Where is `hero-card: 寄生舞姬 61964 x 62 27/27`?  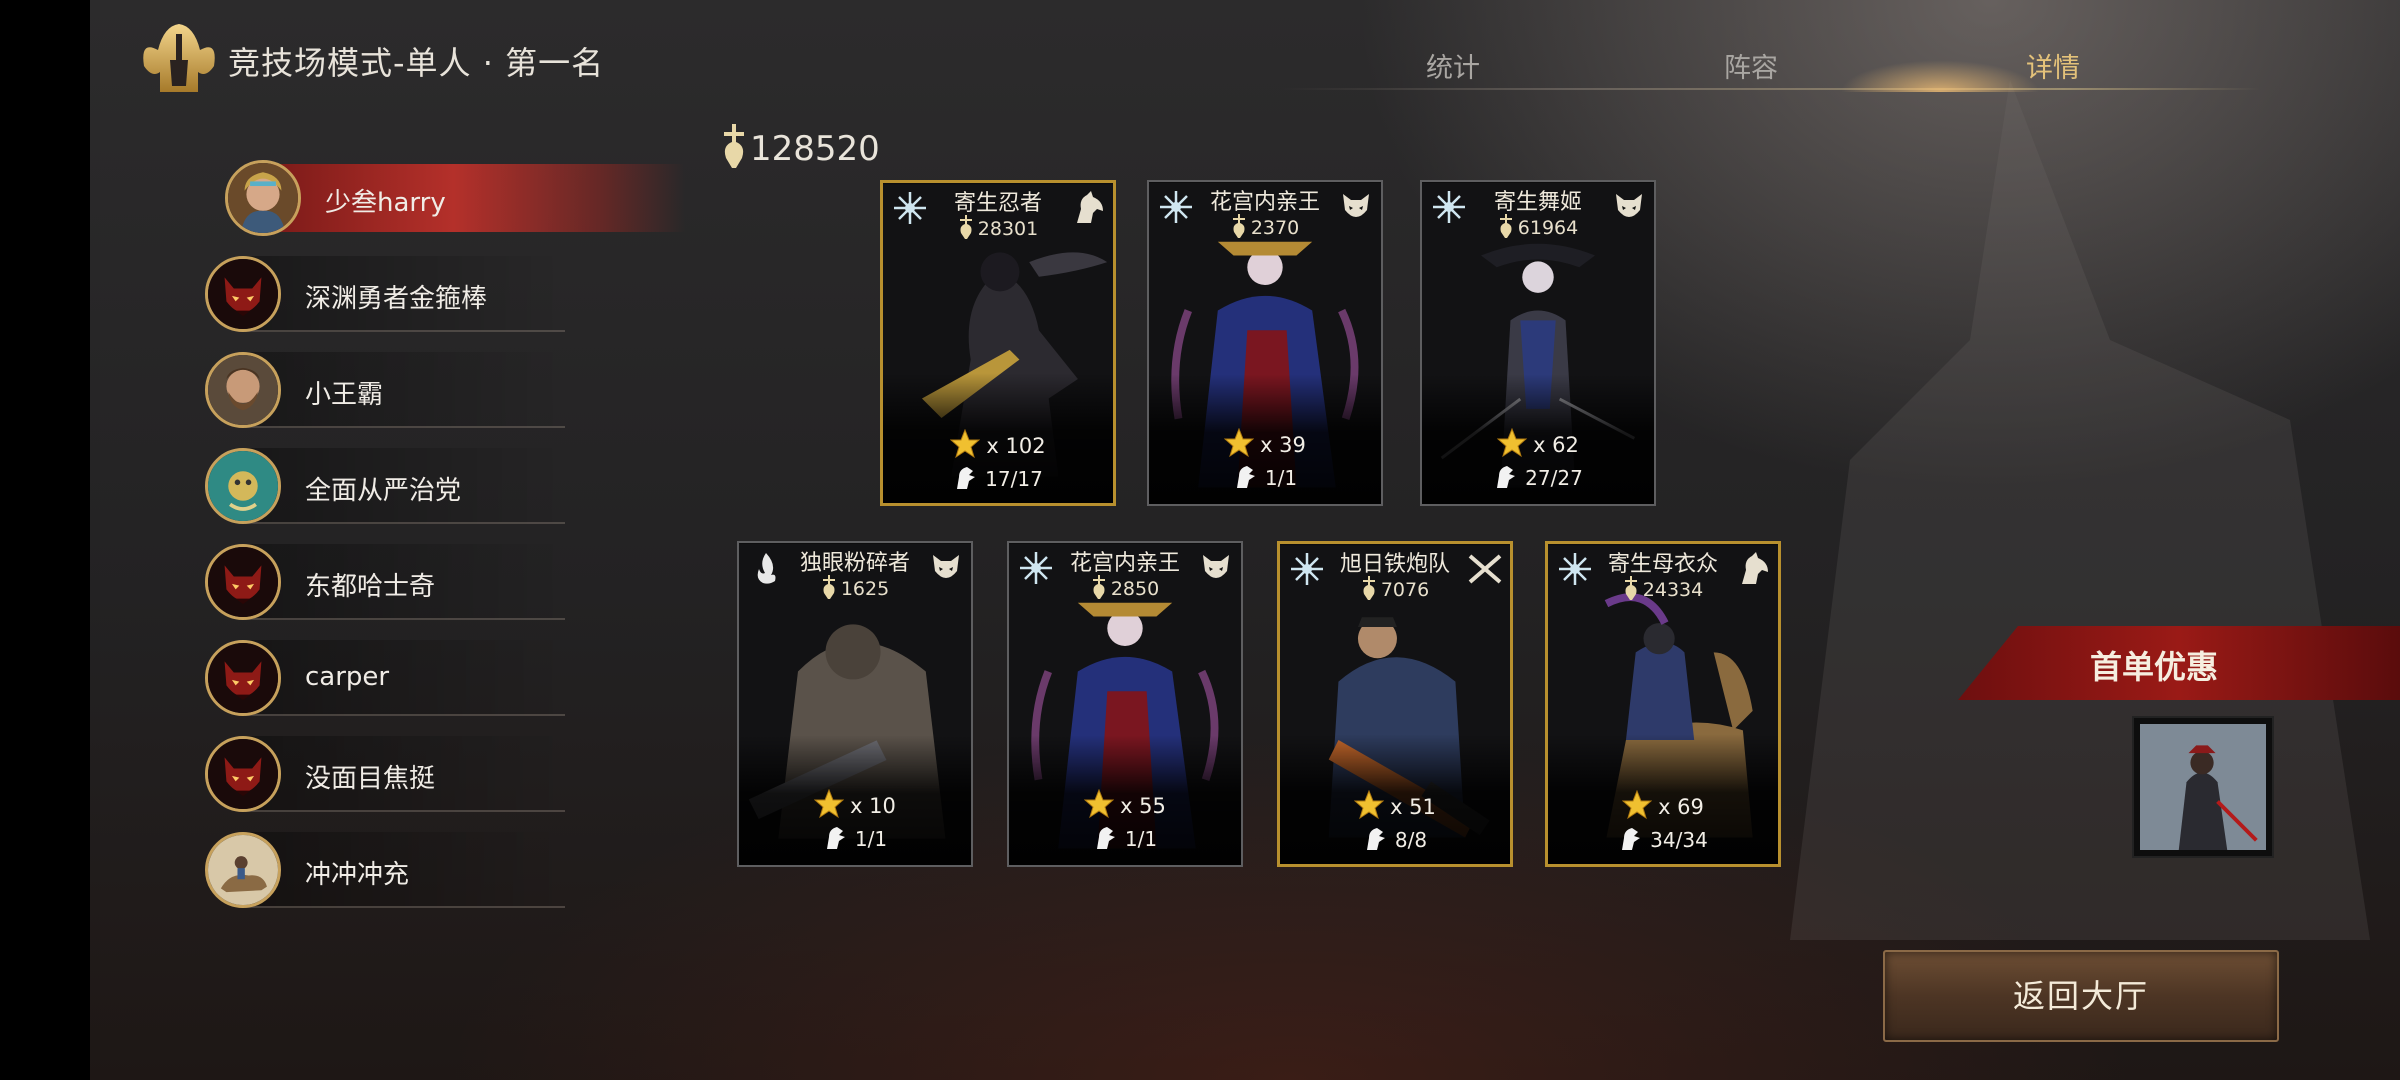 hero-card: 寄生舞姬 61964 x 62 27/27 is located at coordinates (1538, 343).